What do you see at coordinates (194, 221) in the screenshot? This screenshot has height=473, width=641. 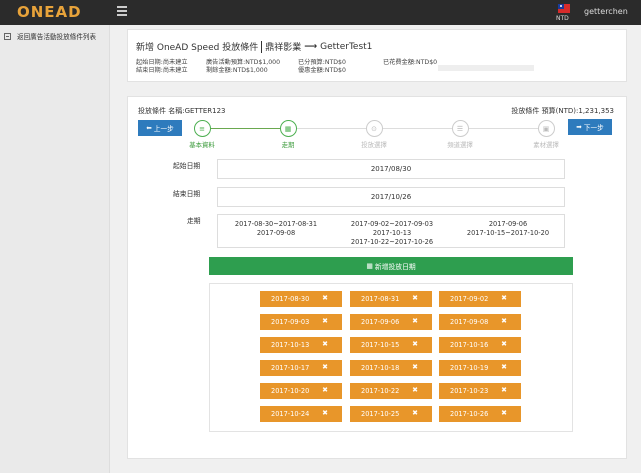 I see `period-label: 走期` at bounding box center [194, 221].